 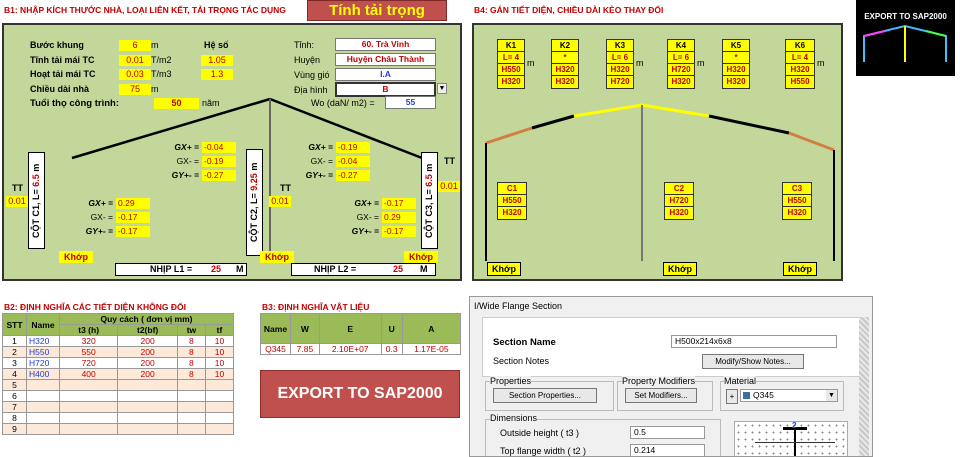 I want to click on mat-w: 7.85, so click(x=305, y=349).